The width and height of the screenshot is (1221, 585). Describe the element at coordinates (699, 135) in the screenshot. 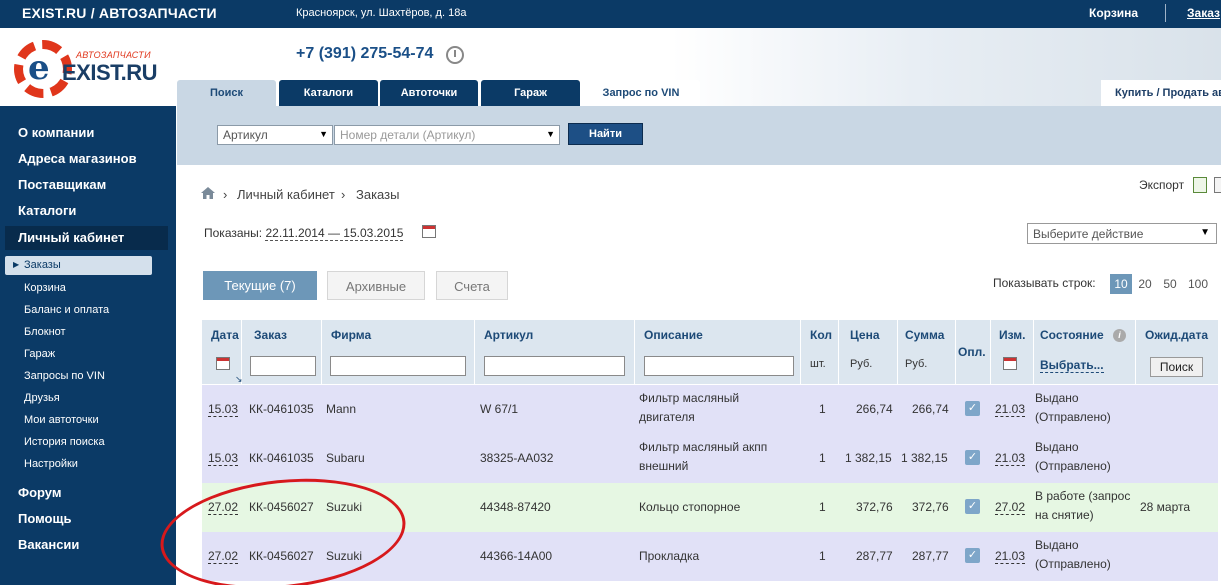

I see `search-bar: Артикул ▼ Номер детали (Артикул) ▼ Найти` at that location.